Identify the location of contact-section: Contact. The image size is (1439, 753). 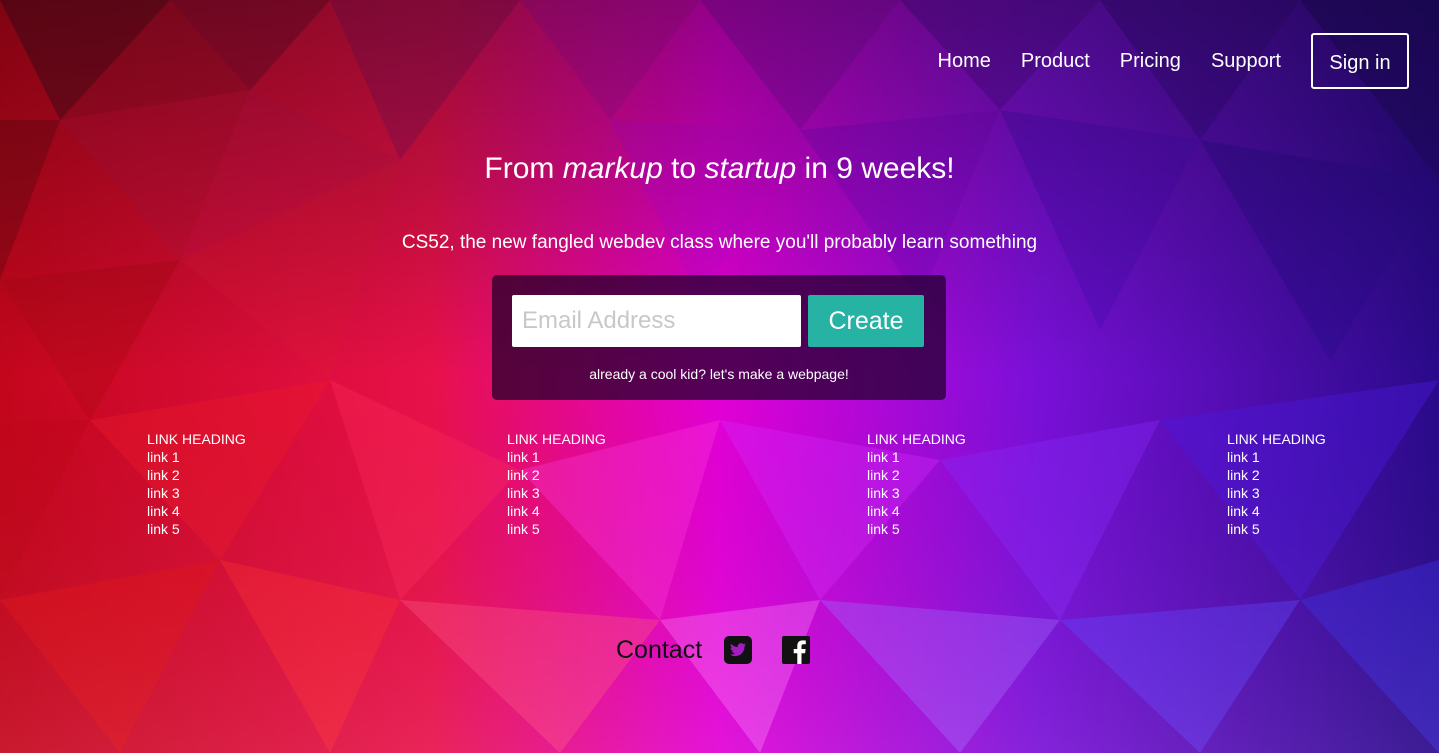
(728, 650).